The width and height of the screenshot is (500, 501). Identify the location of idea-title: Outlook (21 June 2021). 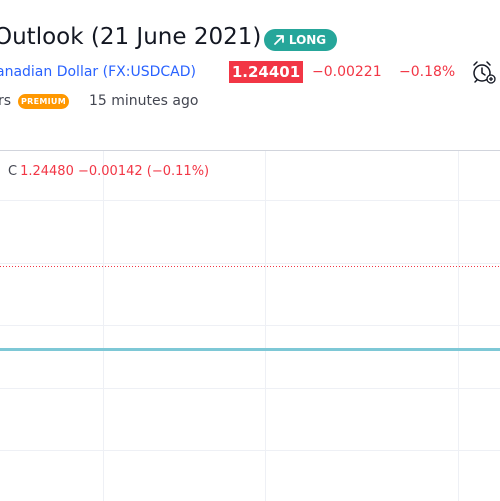
(131, 37).